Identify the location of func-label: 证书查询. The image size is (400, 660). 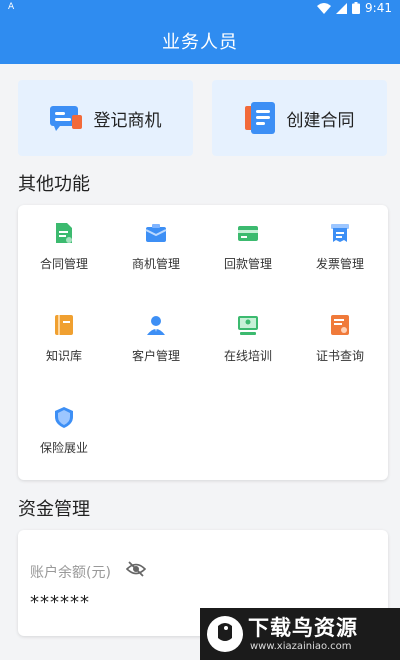
(339, 356).